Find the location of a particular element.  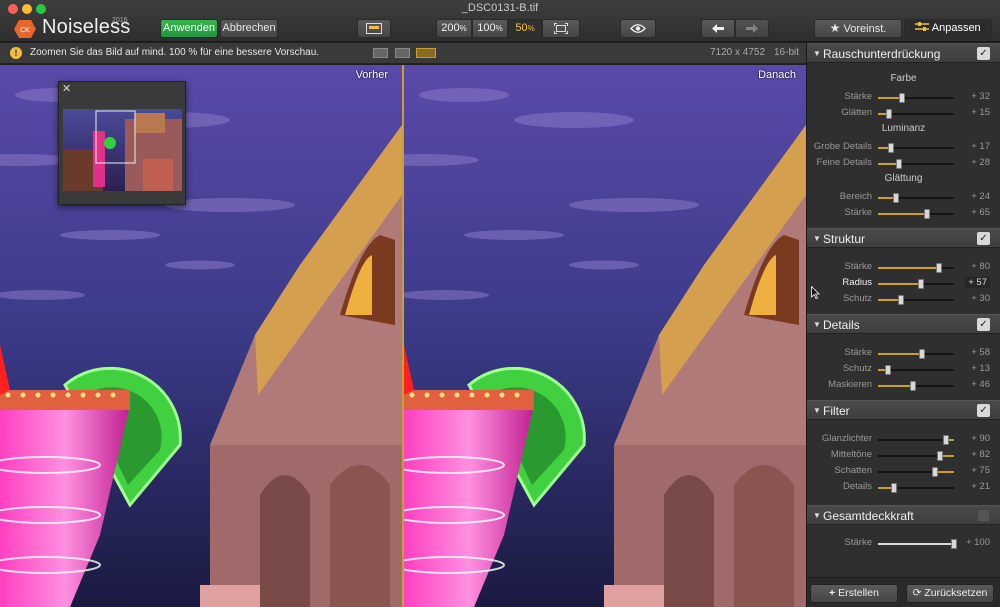

undo-button is located at coordinates (718, 28).